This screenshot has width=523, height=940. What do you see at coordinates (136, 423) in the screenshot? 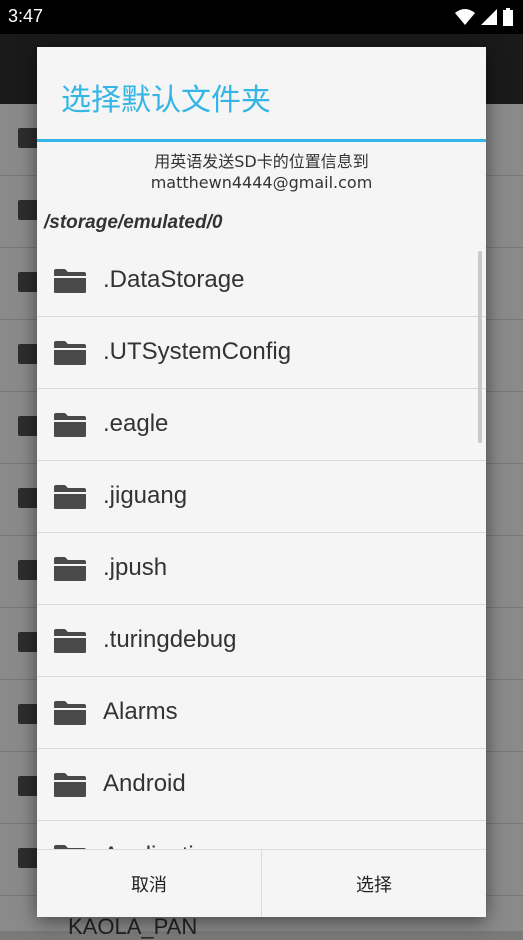
I see `folder-name: .eagle` at bounding box center [136, 423].